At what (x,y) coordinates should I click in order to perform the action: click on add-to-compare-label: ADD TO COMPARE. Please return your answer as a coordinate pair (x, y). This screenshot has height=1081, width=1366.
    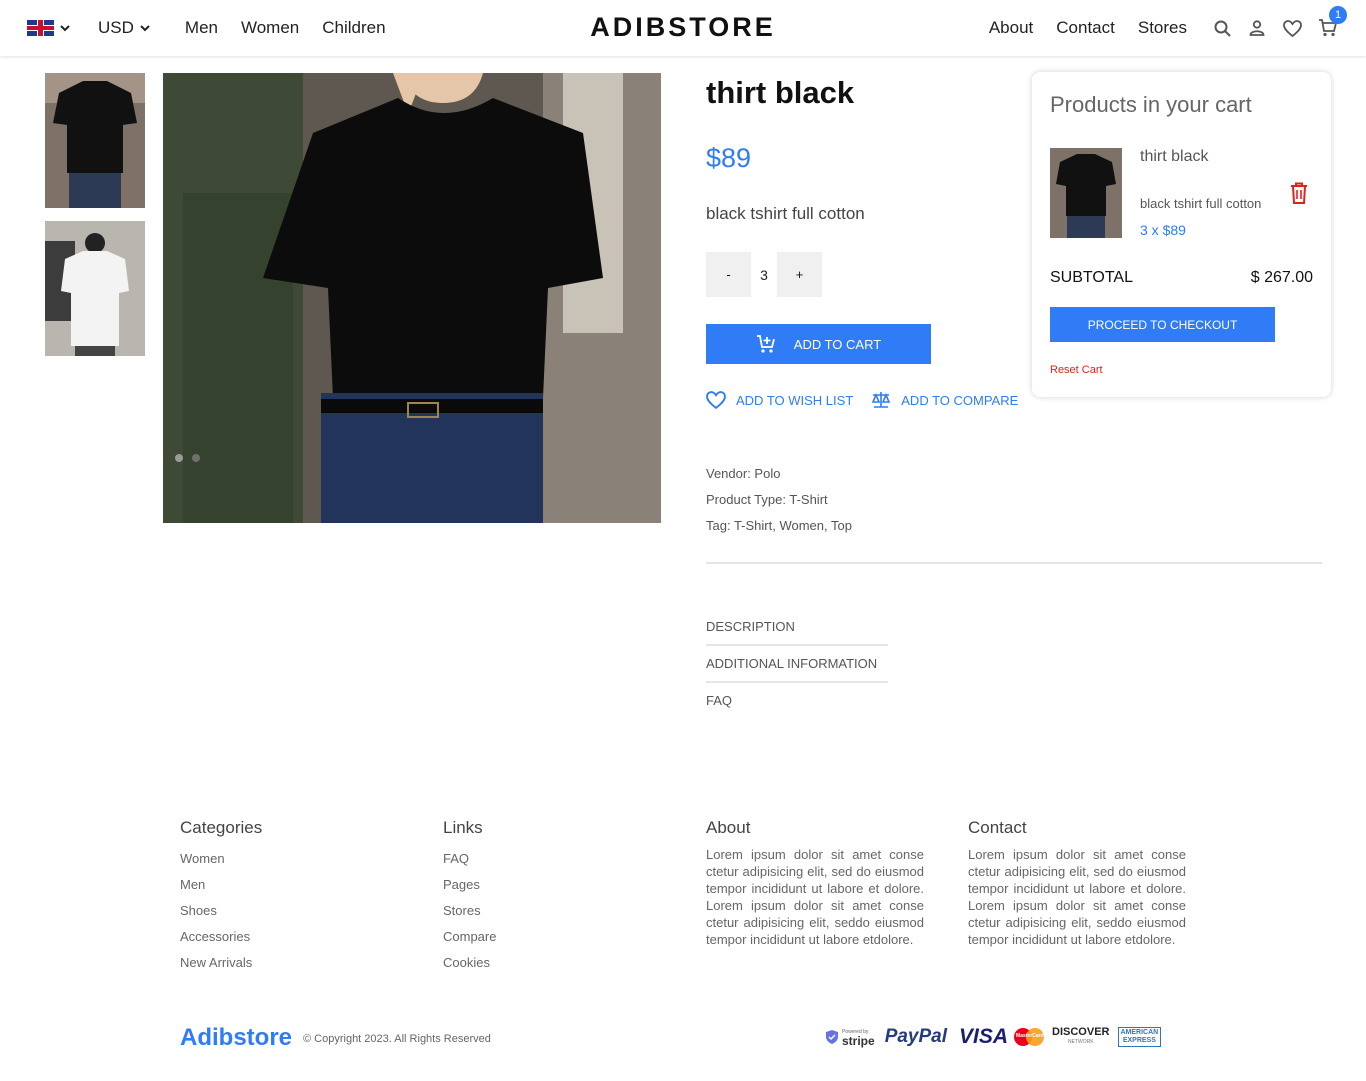
    Looking at the image, I should click on (960, 400).